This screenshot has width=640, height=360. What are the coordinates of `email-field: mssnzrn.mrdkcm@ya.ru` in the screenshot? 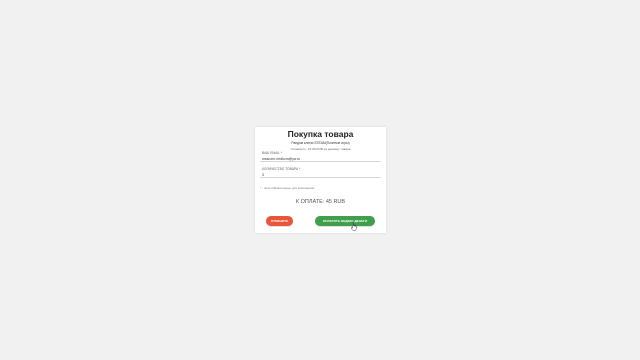 It's located at (320, 159).